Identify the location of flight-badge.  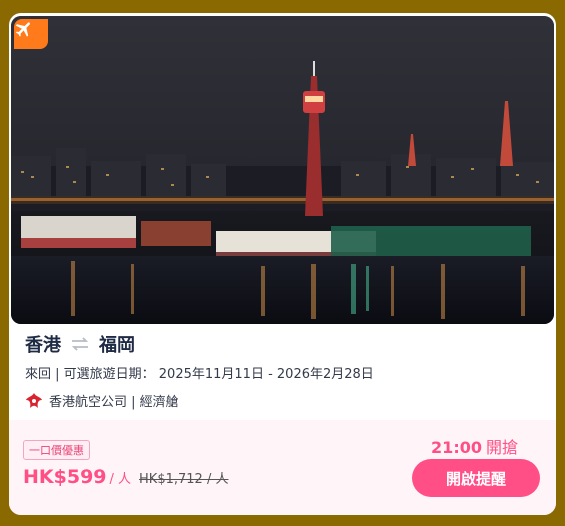
(31, 34).